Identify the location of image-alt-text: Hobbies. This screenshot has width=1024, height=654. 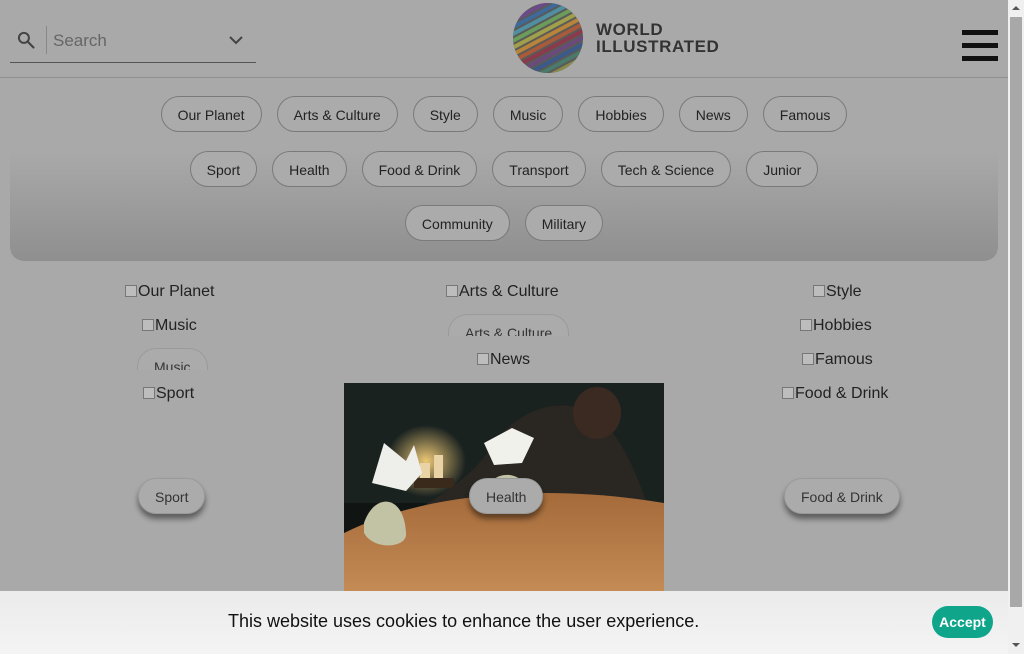
(842, 325).